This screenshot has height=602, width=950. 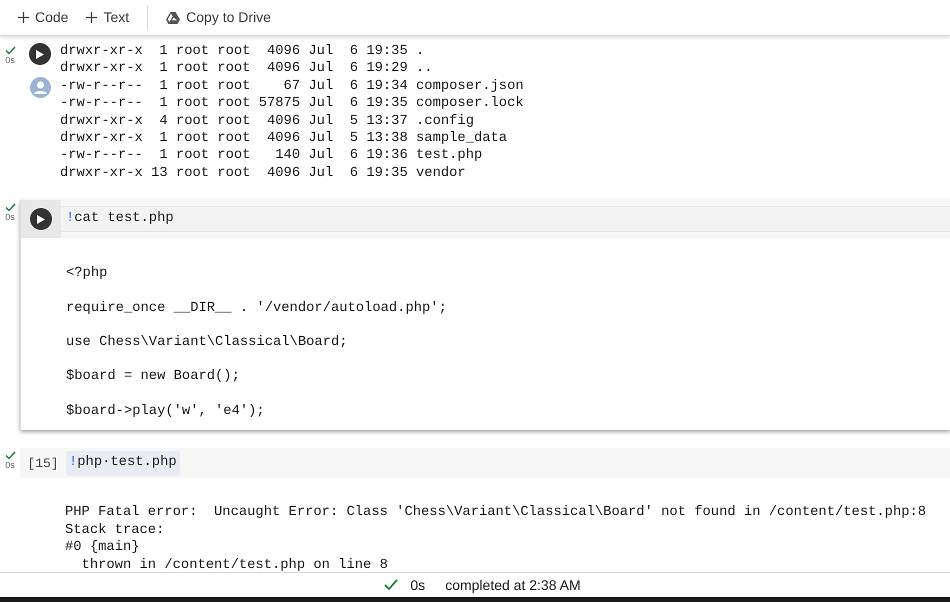 I want to click on output-line: #0 {main}, so click(x=103, y=547).